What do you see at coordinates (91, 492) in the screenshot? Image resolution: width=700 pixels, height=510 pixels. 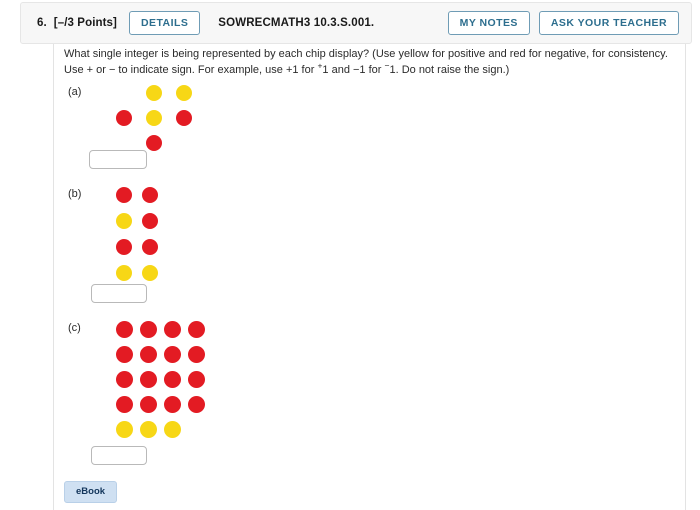 I see `ebook-button: eBook` at bounding box center [91, 492].